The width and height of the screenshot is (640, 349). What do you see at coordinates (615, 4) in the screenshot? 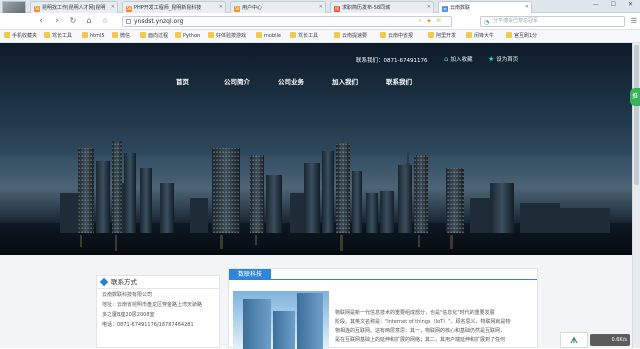
I see `window-controls: — ☐ ✕` at bounding box center [615, 4].